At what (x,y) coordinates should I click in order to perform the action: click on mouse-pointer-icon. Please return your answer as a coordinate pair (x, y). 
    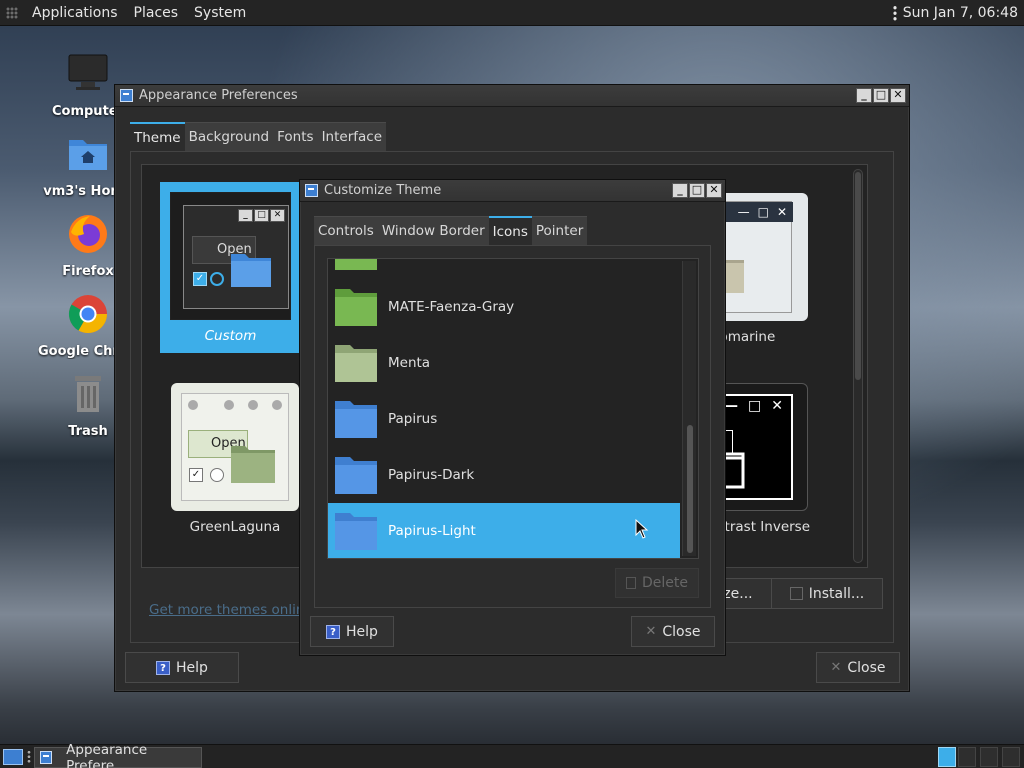
    Looking at the image, I should click on (642, 529).